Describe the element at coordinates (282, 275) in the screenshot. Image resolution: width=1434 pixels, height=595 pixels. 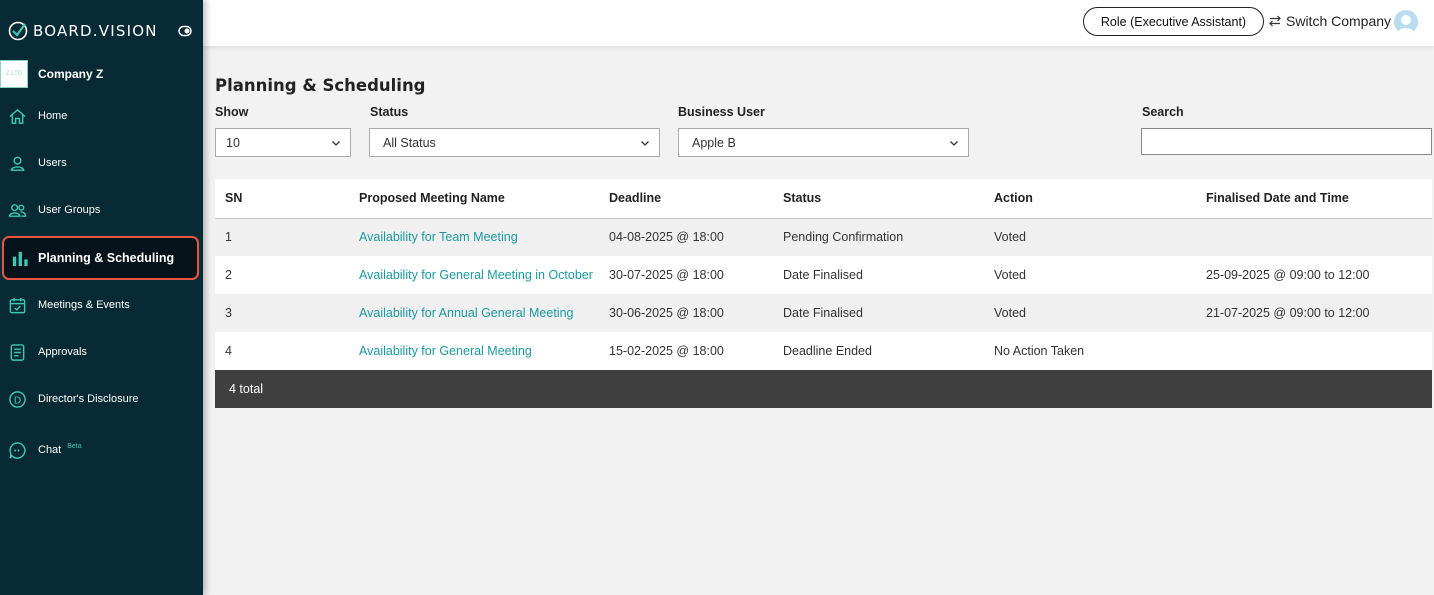
I see `cell-sn: 2` at that location.